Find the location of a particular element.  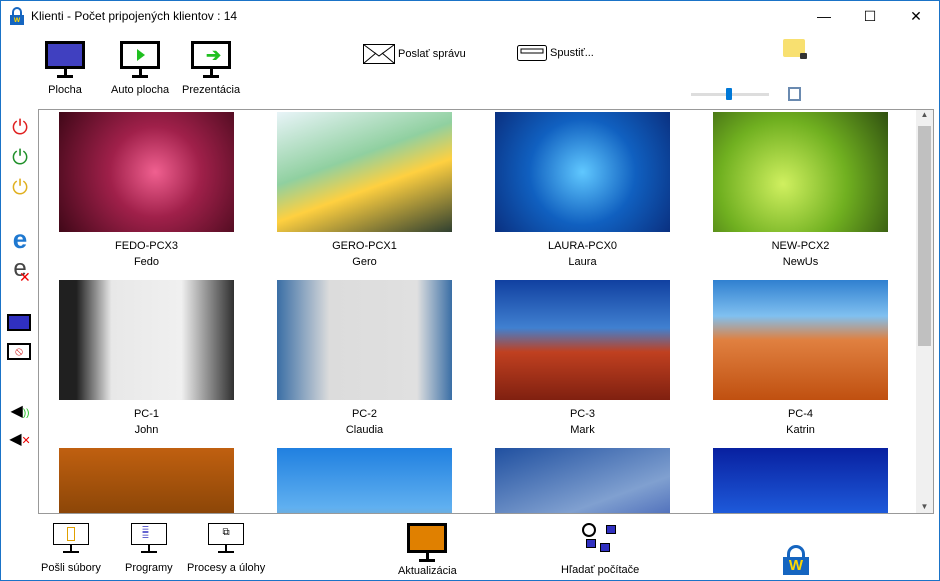

envelope-icon is located at coordinates (379, 54).